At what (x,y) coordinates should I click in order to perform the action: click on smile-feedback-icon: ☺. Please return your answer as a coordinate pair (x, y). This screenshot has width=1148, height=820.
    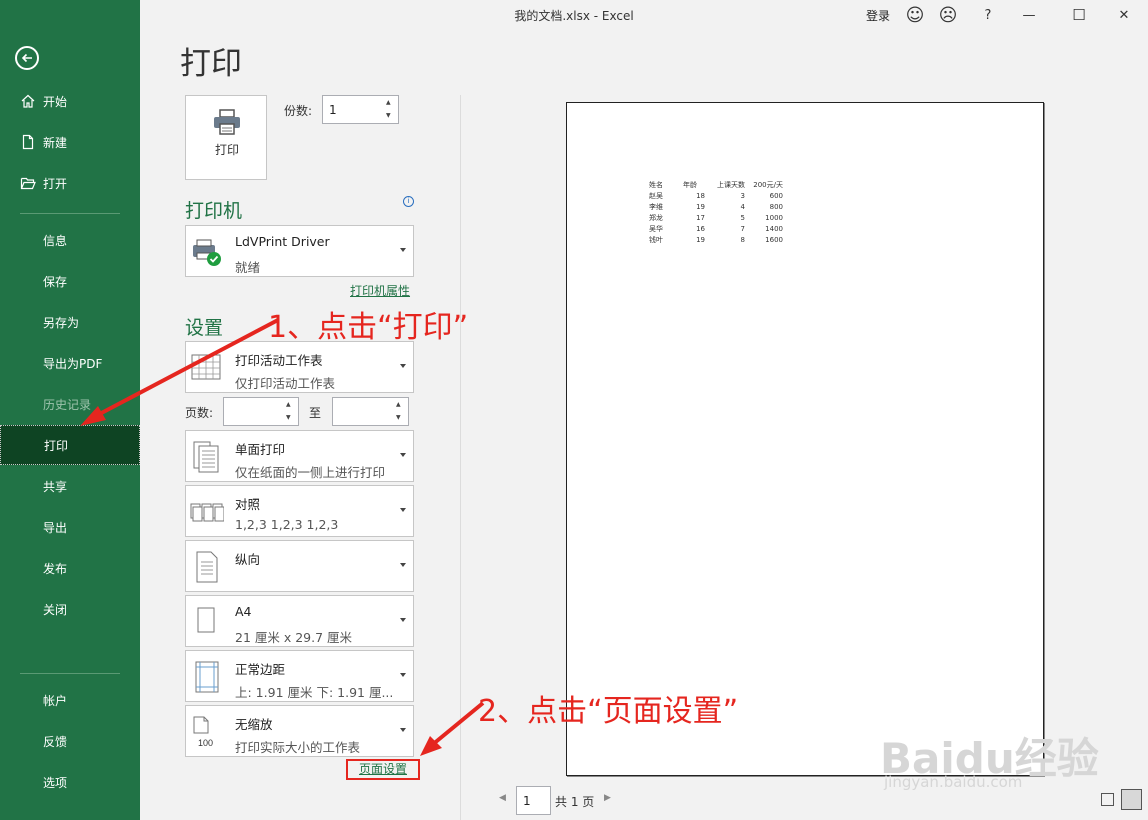
    Looking at the image, I should click on (915, 15).